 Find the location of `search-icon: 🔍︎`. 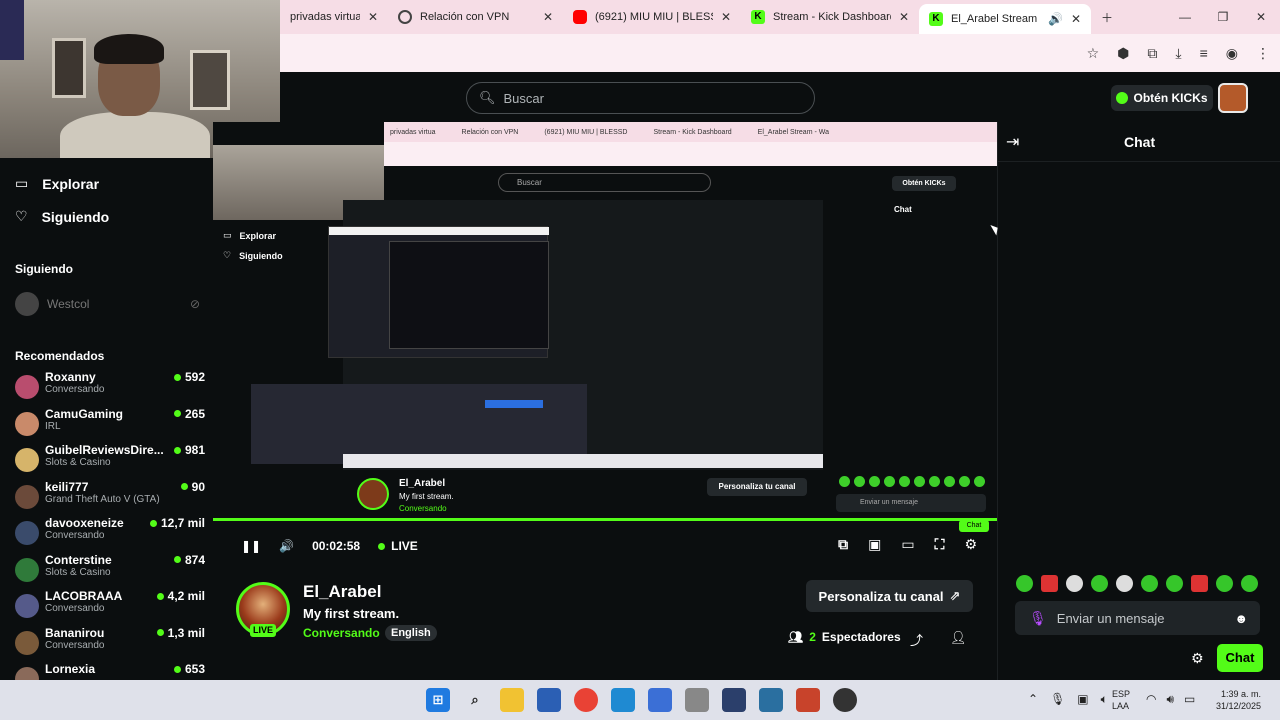

search-icon: 🔍︎ is located at coordinates (487, 97).